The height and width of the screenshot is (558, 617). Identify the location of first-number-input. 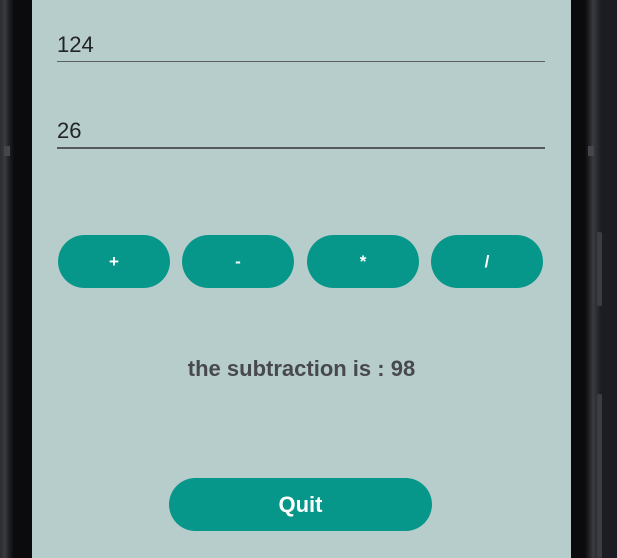
(301, 42).